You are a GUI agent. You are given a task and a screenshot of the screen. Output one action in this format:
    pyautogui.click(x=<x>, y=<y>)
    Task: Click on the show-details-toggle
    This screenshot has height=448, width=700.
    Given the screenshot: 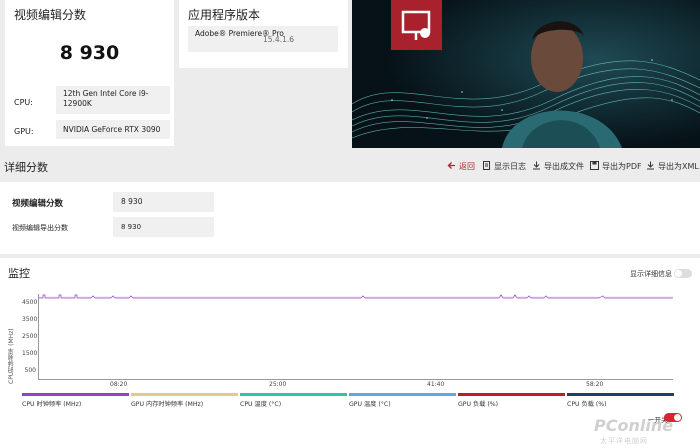 What is the action you would take?
    pyautogui.click(x=683, y=273)
    